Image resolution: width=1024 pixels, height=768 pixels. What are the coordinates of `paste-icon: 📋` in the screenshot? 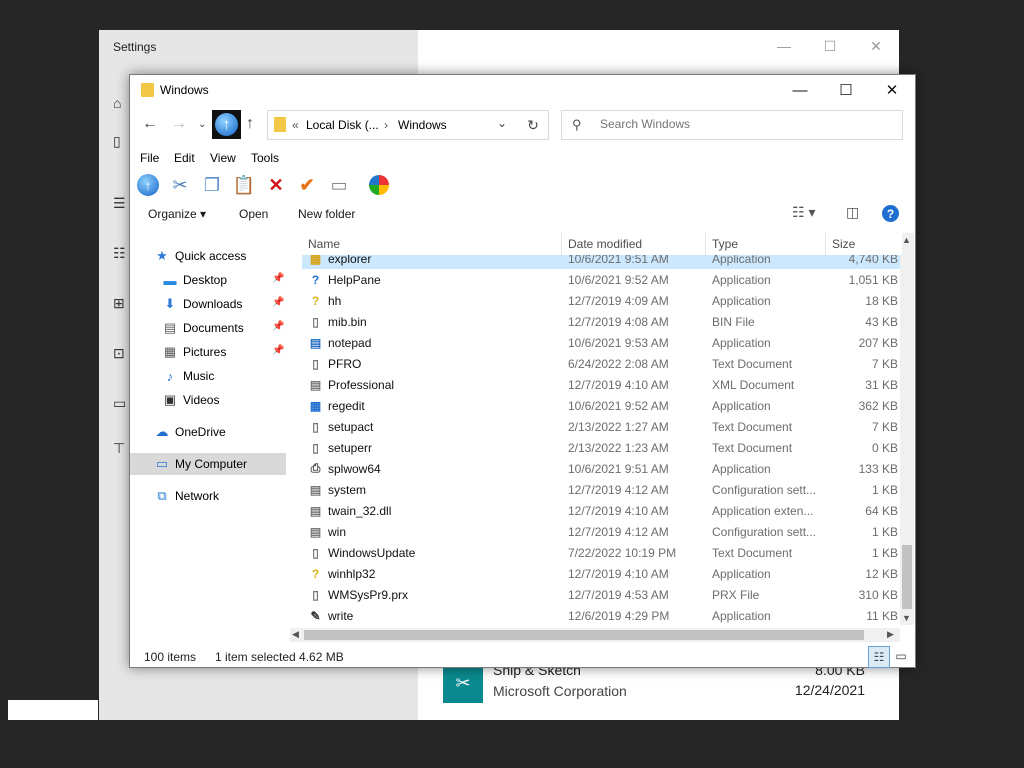 It's located at (244, 185).